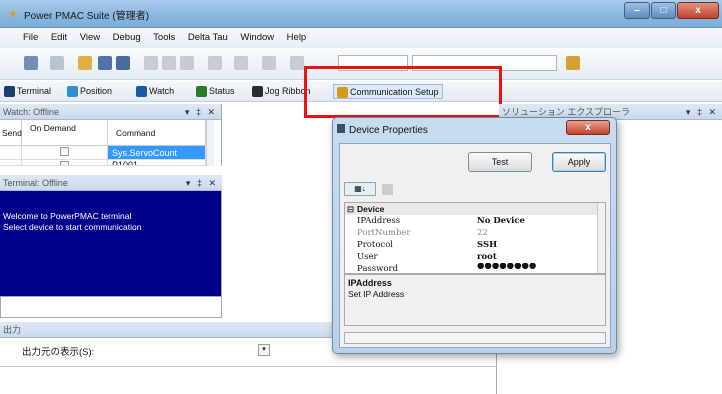  Describe the element at coordinates (155, 91) in the screenshot. I see `watch-button: Watch` at that location.